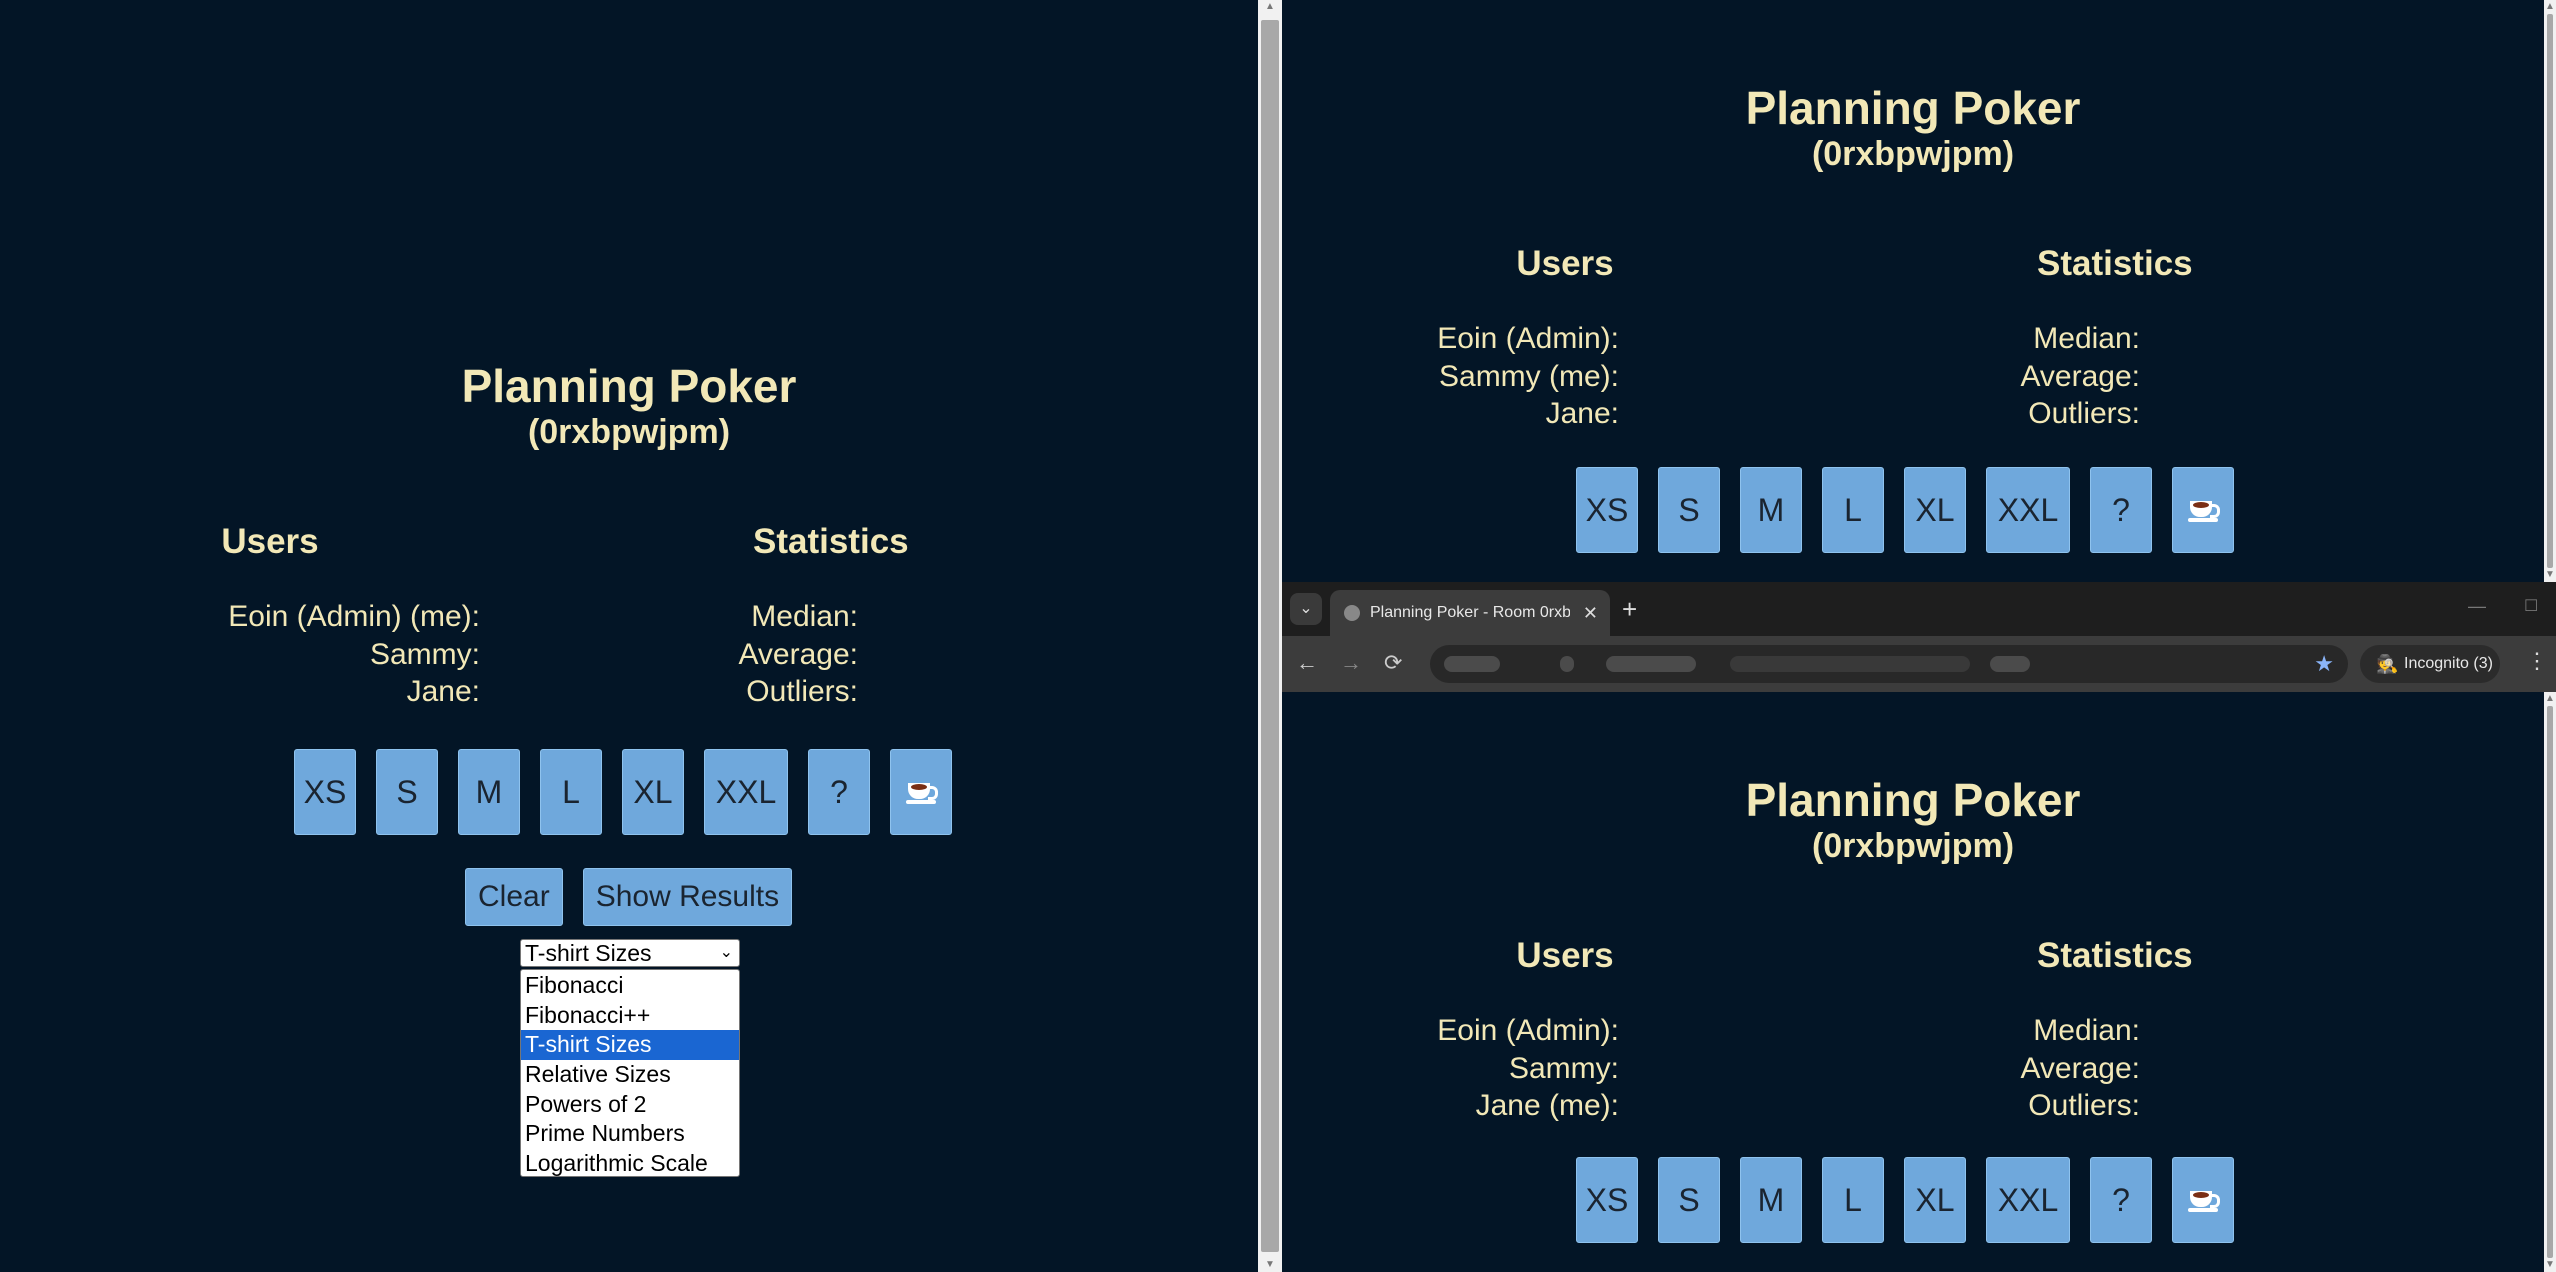  I want to click on deck-option: Prime Numbers, so click(630, 1134).